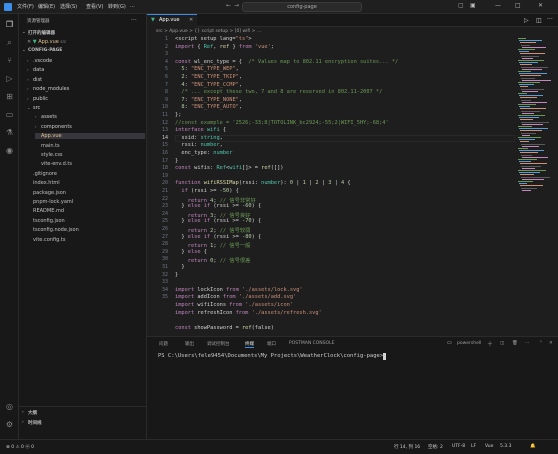 This screenshot has height=454, width=558. I want to click on postman-icon: ◉, so click(9, 150).